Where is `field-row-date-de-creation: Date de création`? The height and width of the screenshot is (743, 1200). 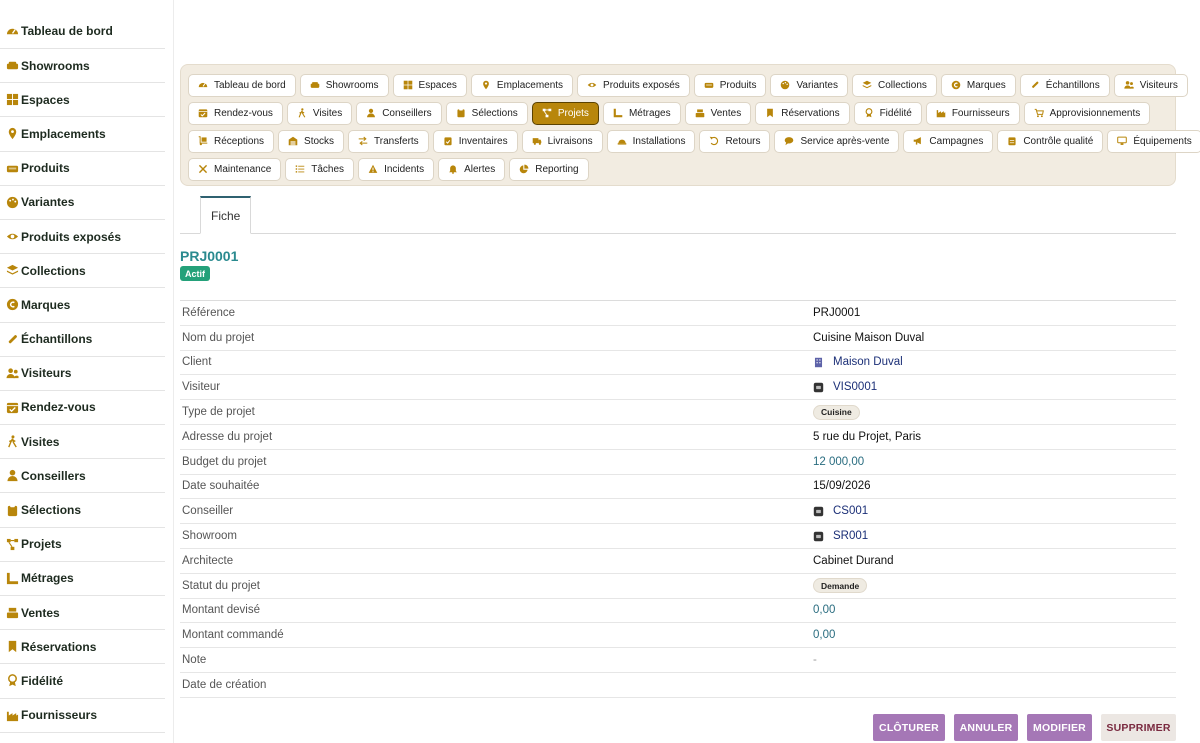 field-row-date-de-creation: Date de création is located at coordinates (678, 685).